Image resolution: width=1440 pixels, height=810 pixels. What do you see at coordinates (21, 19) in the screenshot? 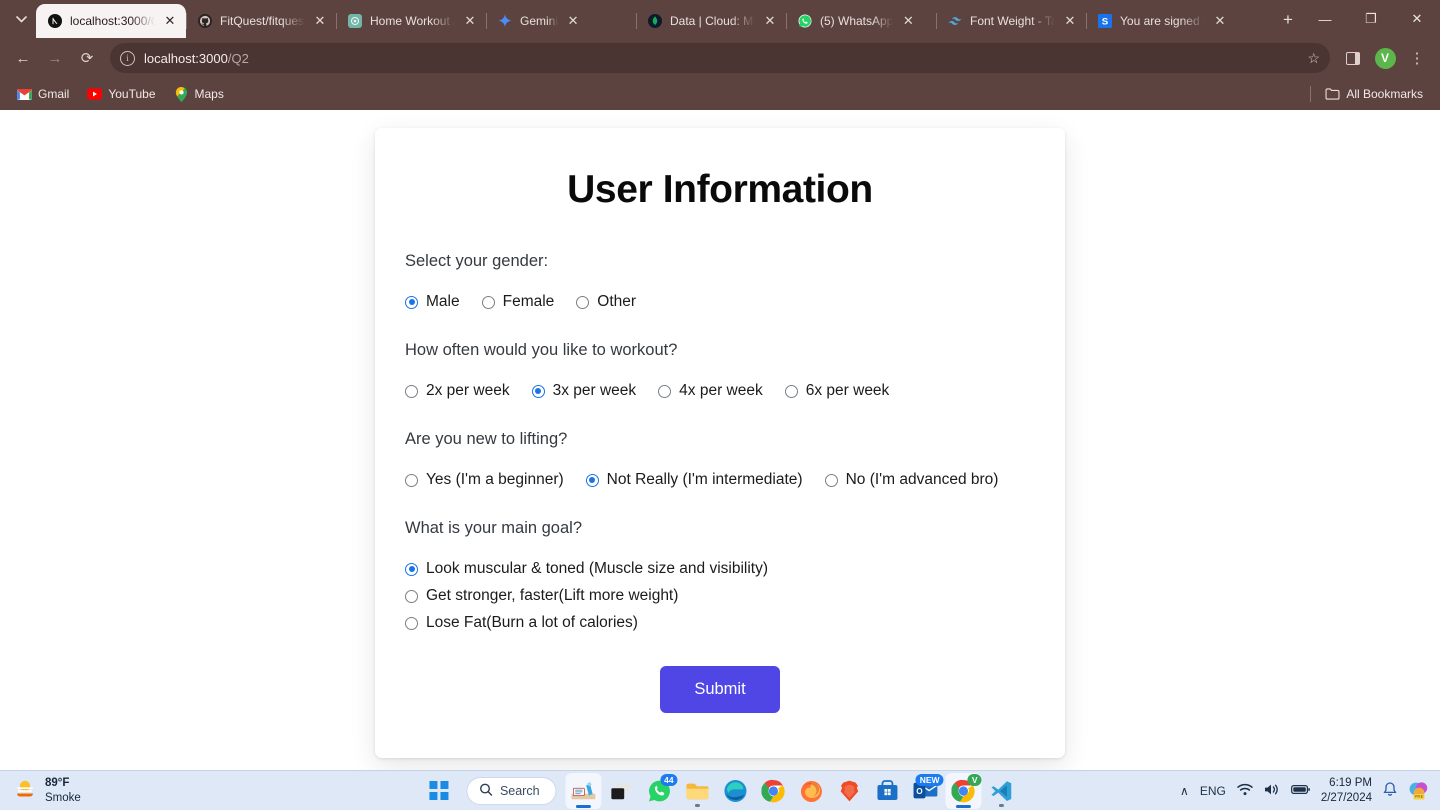
I see `tab-search-button` at bounding box center [21, 19].